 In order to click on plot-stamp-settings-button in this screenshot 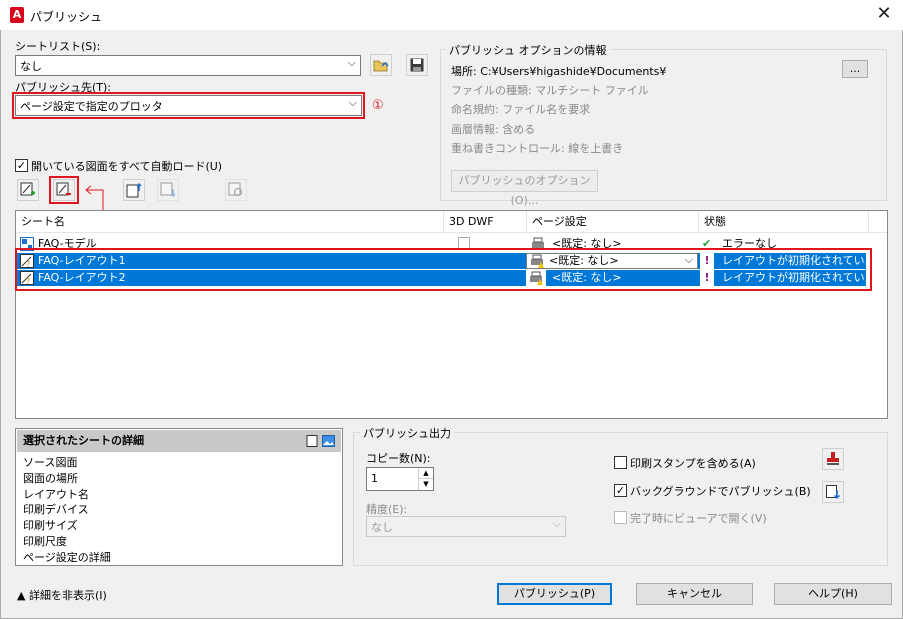, I will do `click(833, 459)`.